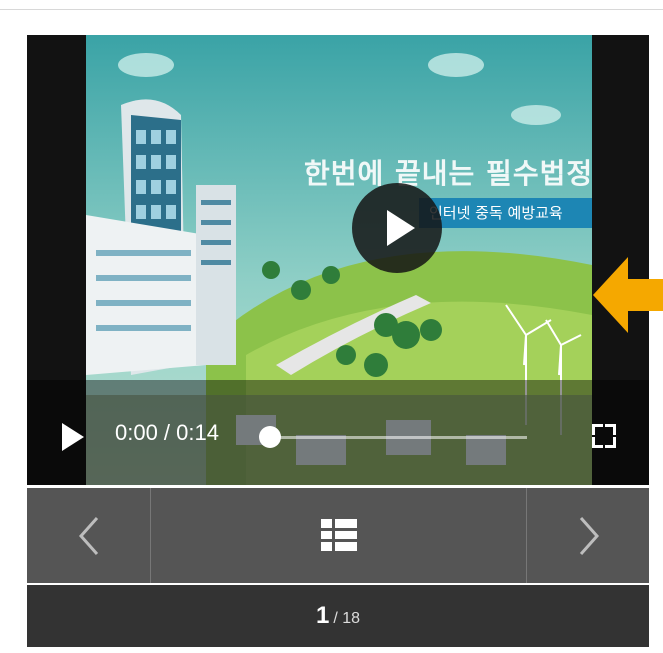 Image resolution: width=663 pixels, height=653 pixels. I want to click on list-menu-icon, so click(339, 535).